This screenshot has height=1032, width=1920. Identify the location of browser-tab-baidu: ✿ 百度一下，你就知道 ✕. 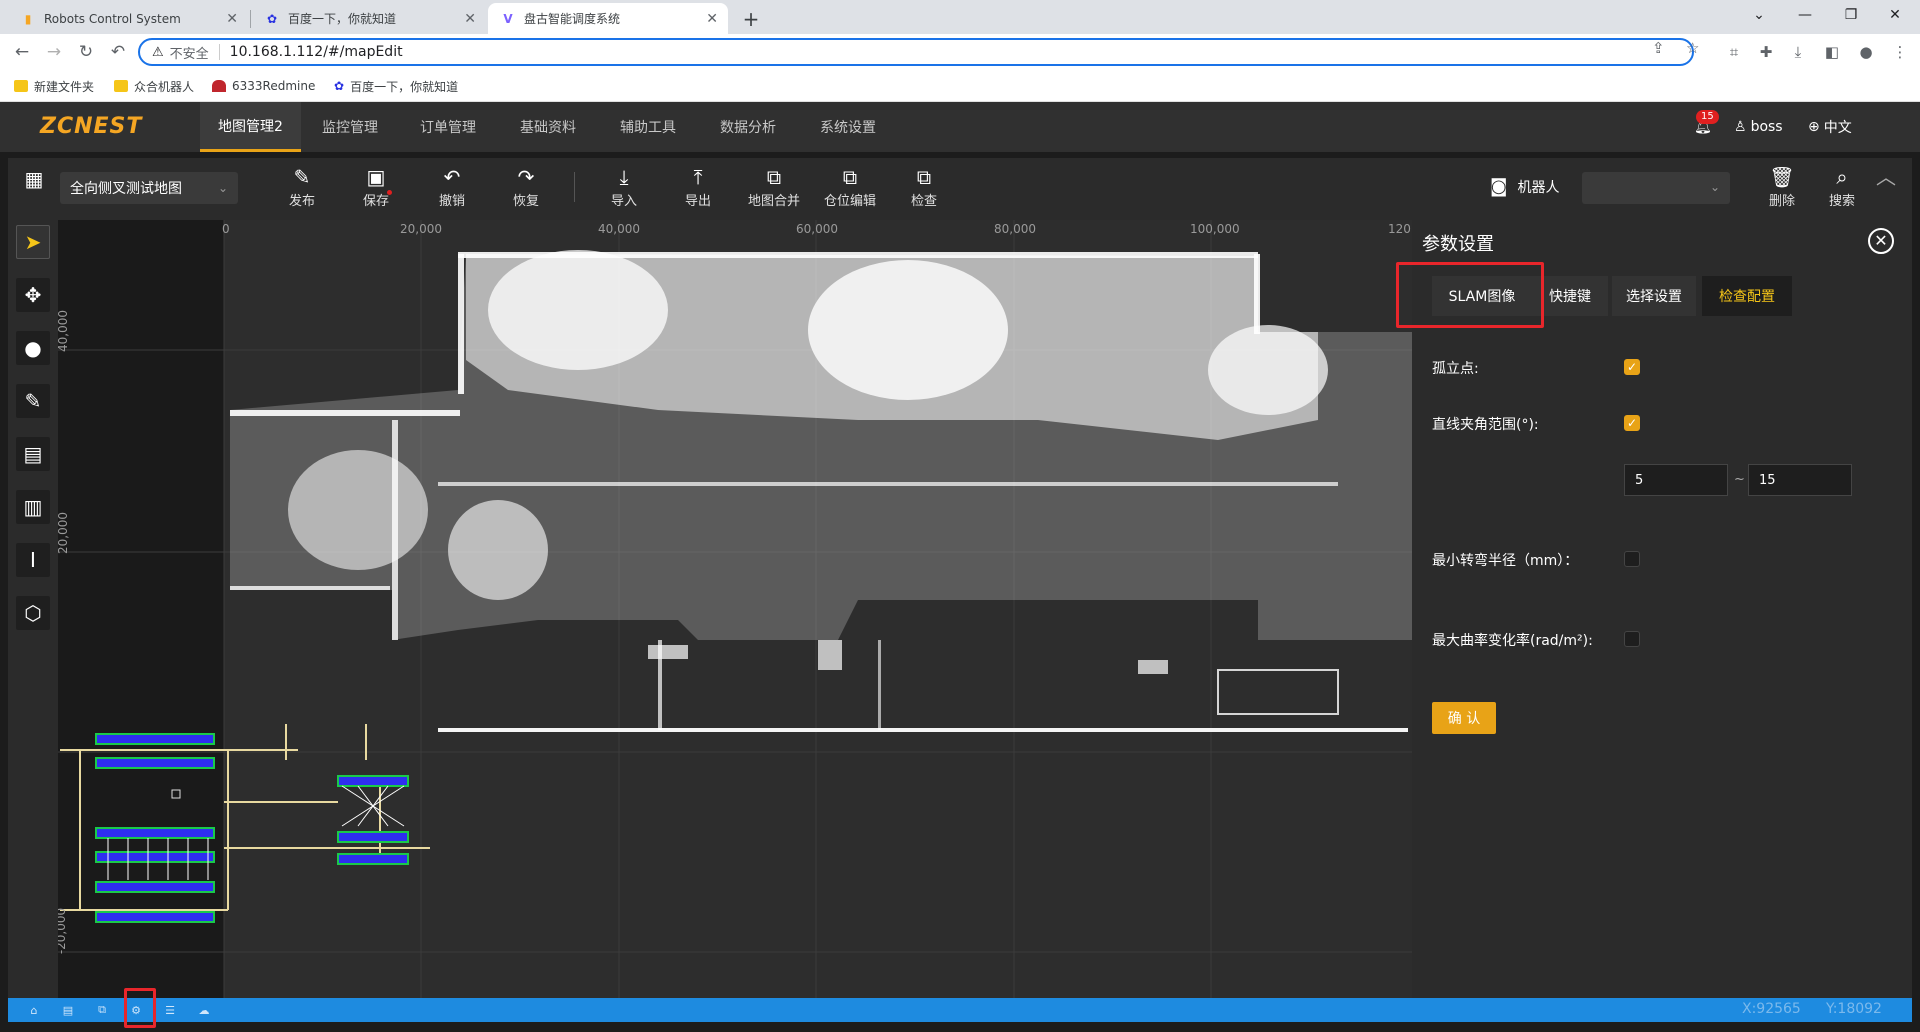
(369, 18).